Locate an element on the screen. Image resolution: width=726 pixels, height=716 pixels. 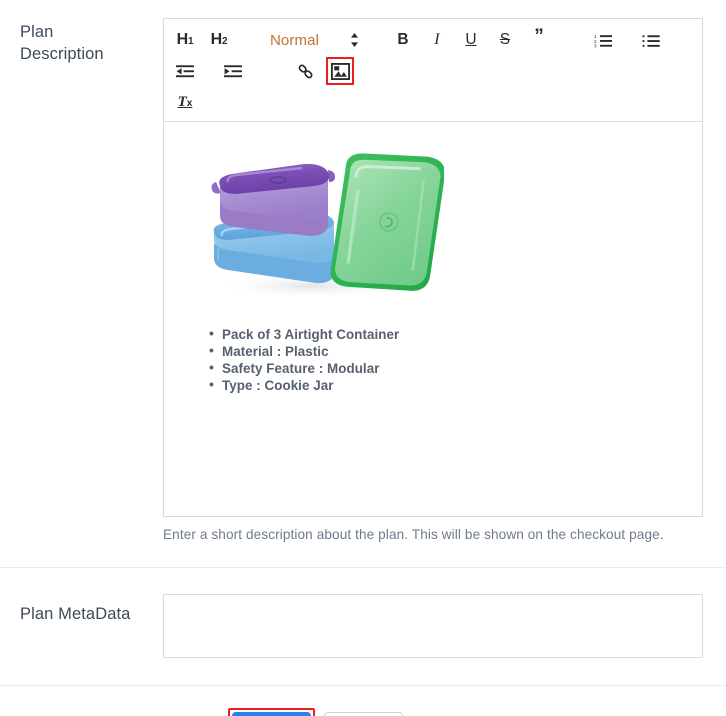
plan-metadata-body is located at coordinates (444, 625).